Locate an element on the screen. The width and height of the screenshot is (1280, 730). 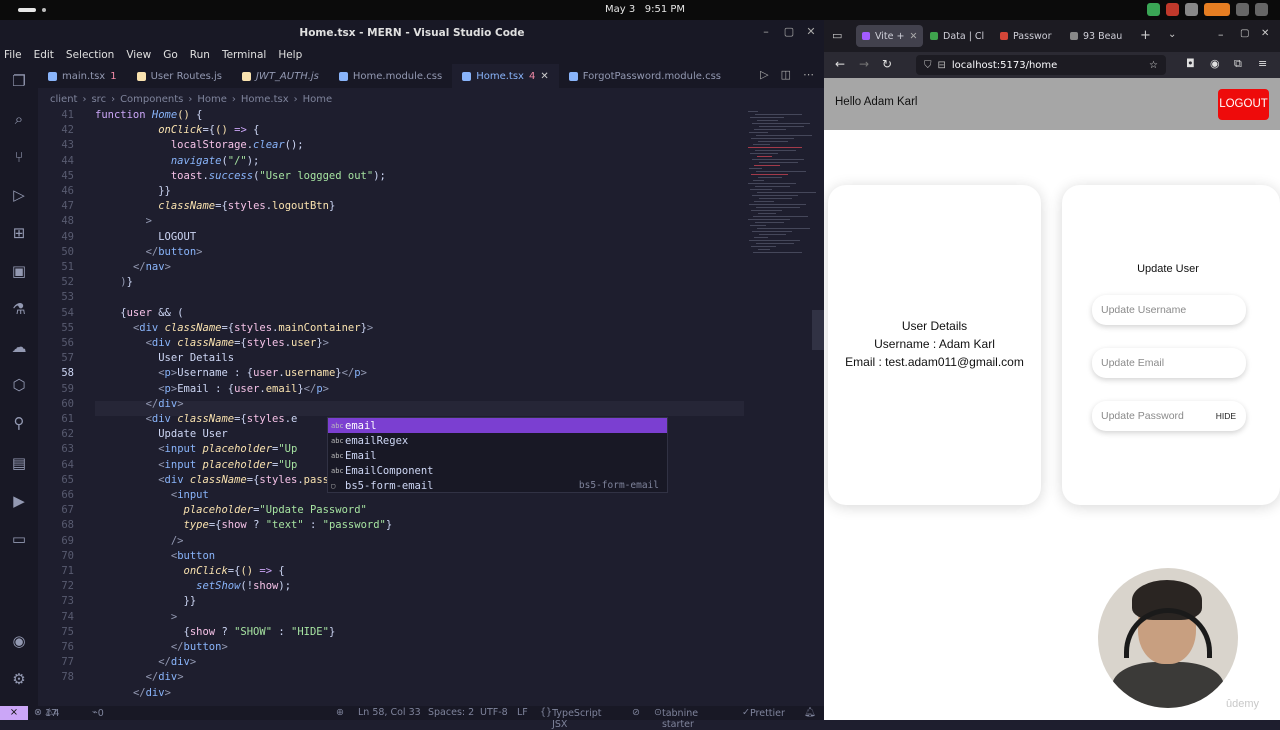
reload-icon: ↻ is located at coordinates (887, 64).